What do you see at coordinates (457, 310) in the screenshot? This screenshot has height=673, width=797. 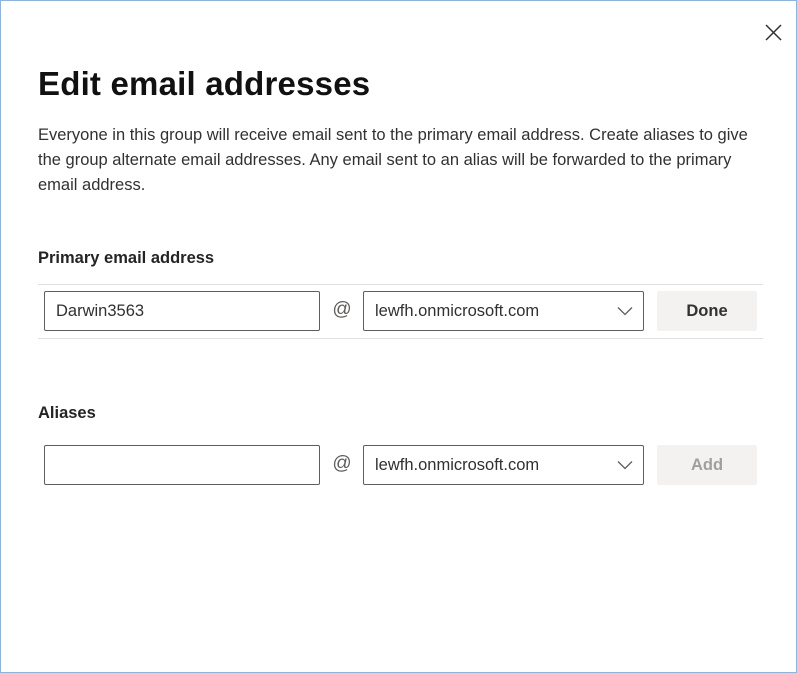 I see `primary-domain-value: lewfh.onmicrosoft.com` at bounding box center [457, 310].